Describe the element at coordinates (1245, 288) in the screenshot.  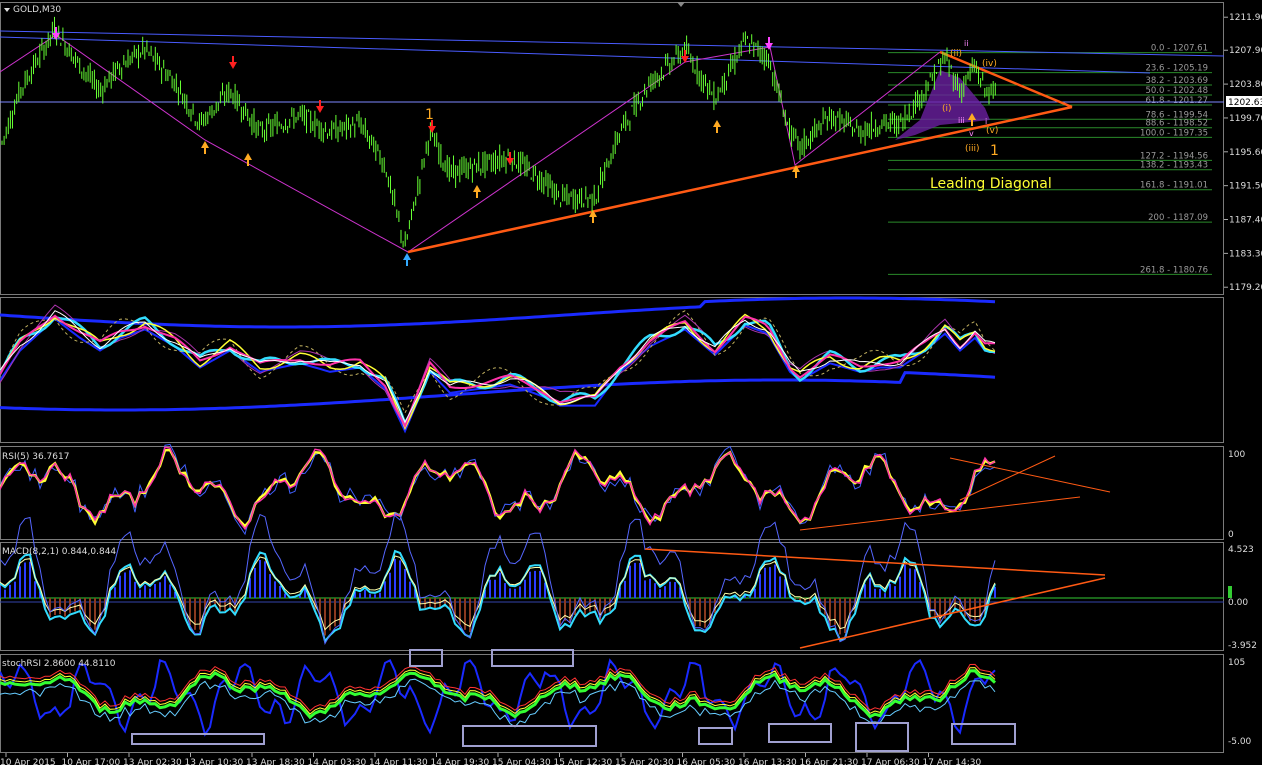
I see `price-tick-label: 1179.20` at that location.